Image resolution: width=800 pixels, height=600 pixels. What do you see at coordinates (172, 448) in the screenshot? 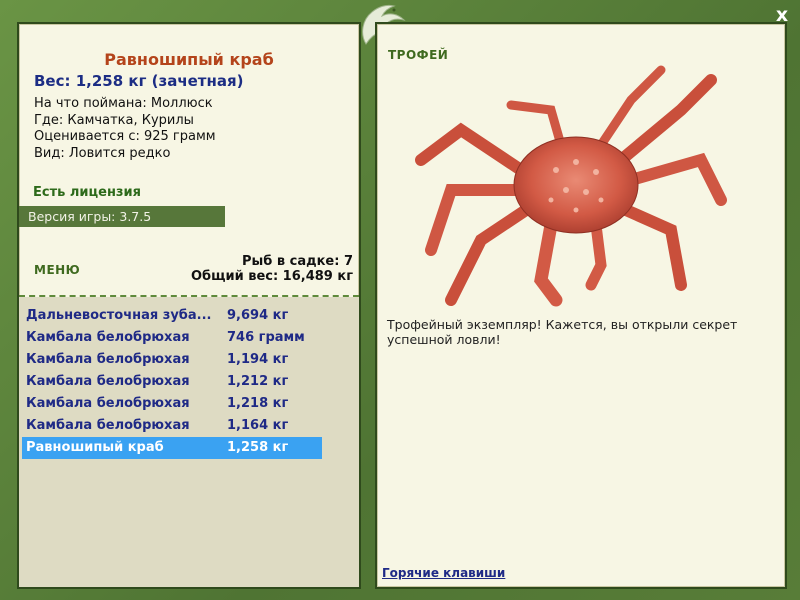
I see `catch-row: Равношипый краб 1,258 кг` at bounding box center [172, 448].